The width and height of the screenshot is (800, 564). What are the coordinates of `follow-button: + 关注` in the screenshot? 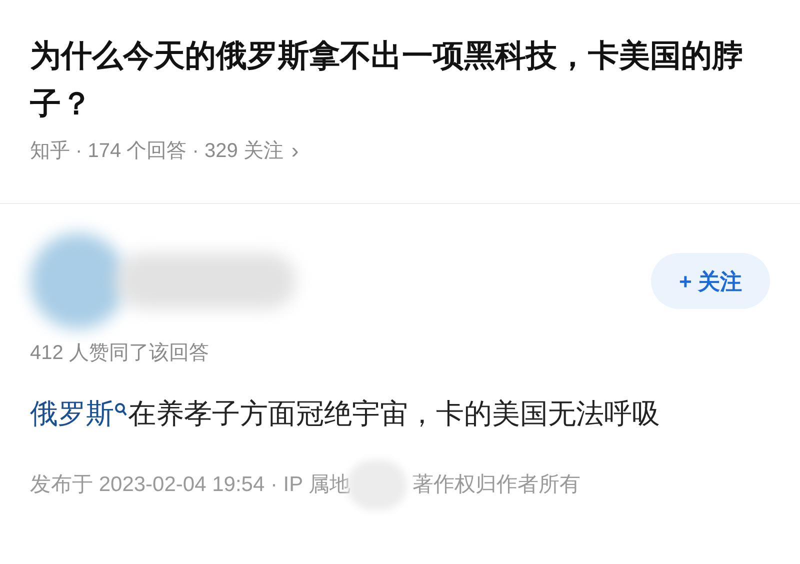 It's located at (710, 281).